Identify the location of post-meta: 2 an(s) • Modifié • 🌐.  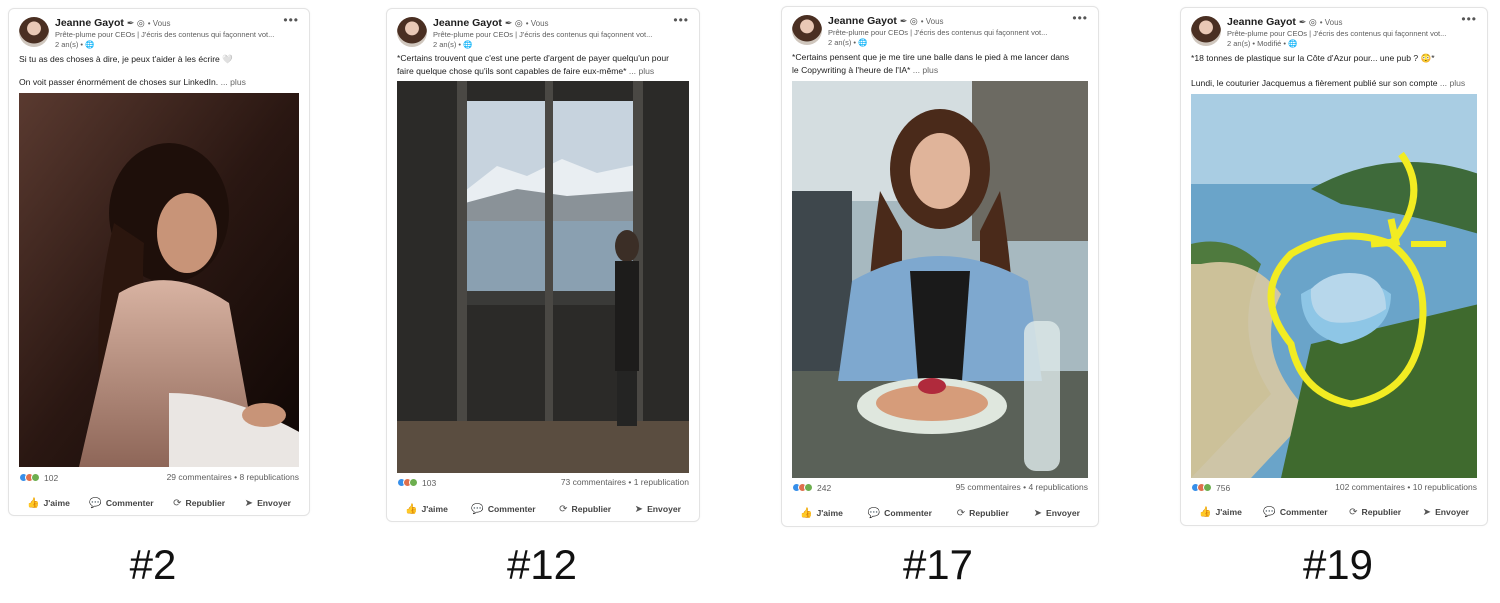
(1262, 43).